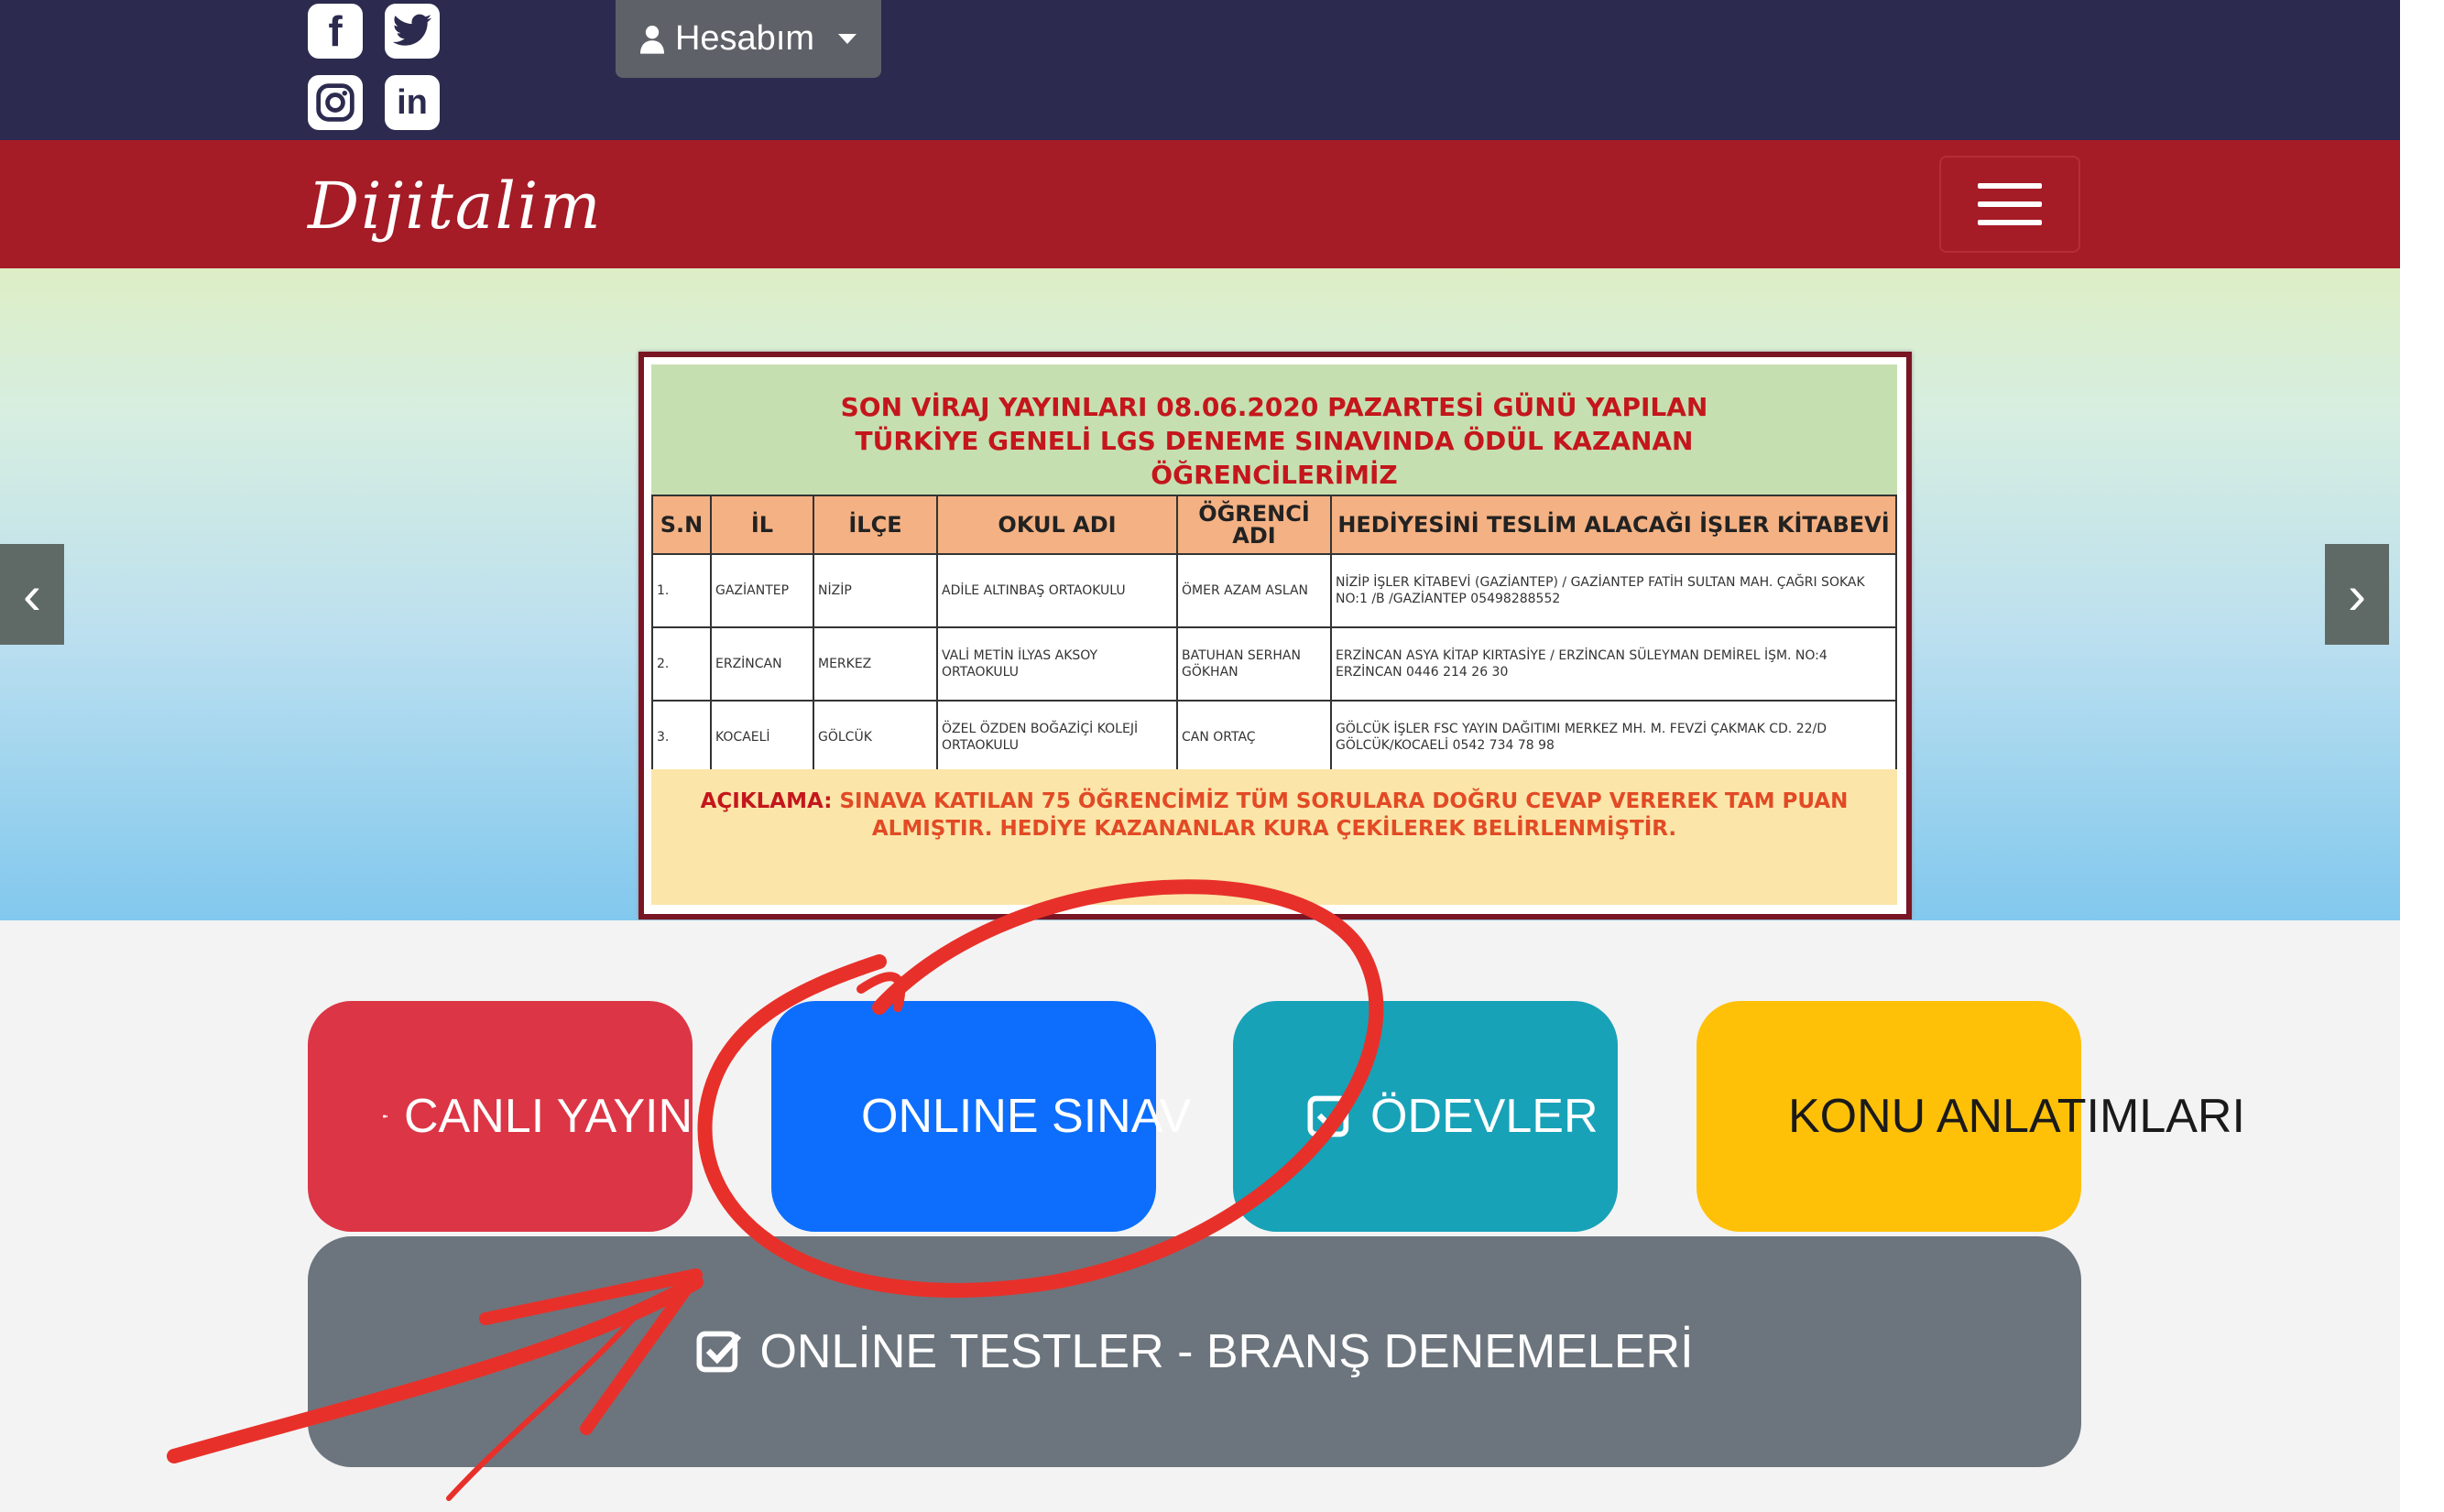 The width and height of the screenshot is (2444, 1512). What do you see at coordinates (875, 664) in the screenshot?
I see `table-cell: MERKEZ` at bounding box center [875, 664].